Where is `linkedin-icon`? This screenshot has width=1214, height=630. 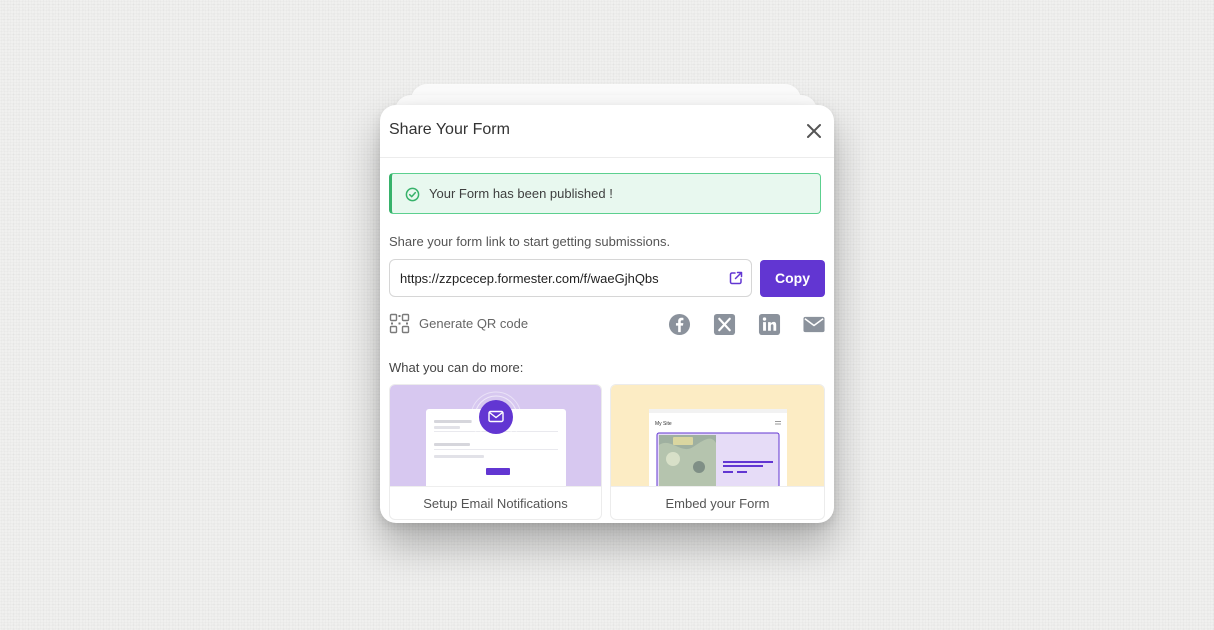 linkedin-icon is located at coordinates (769, 324).